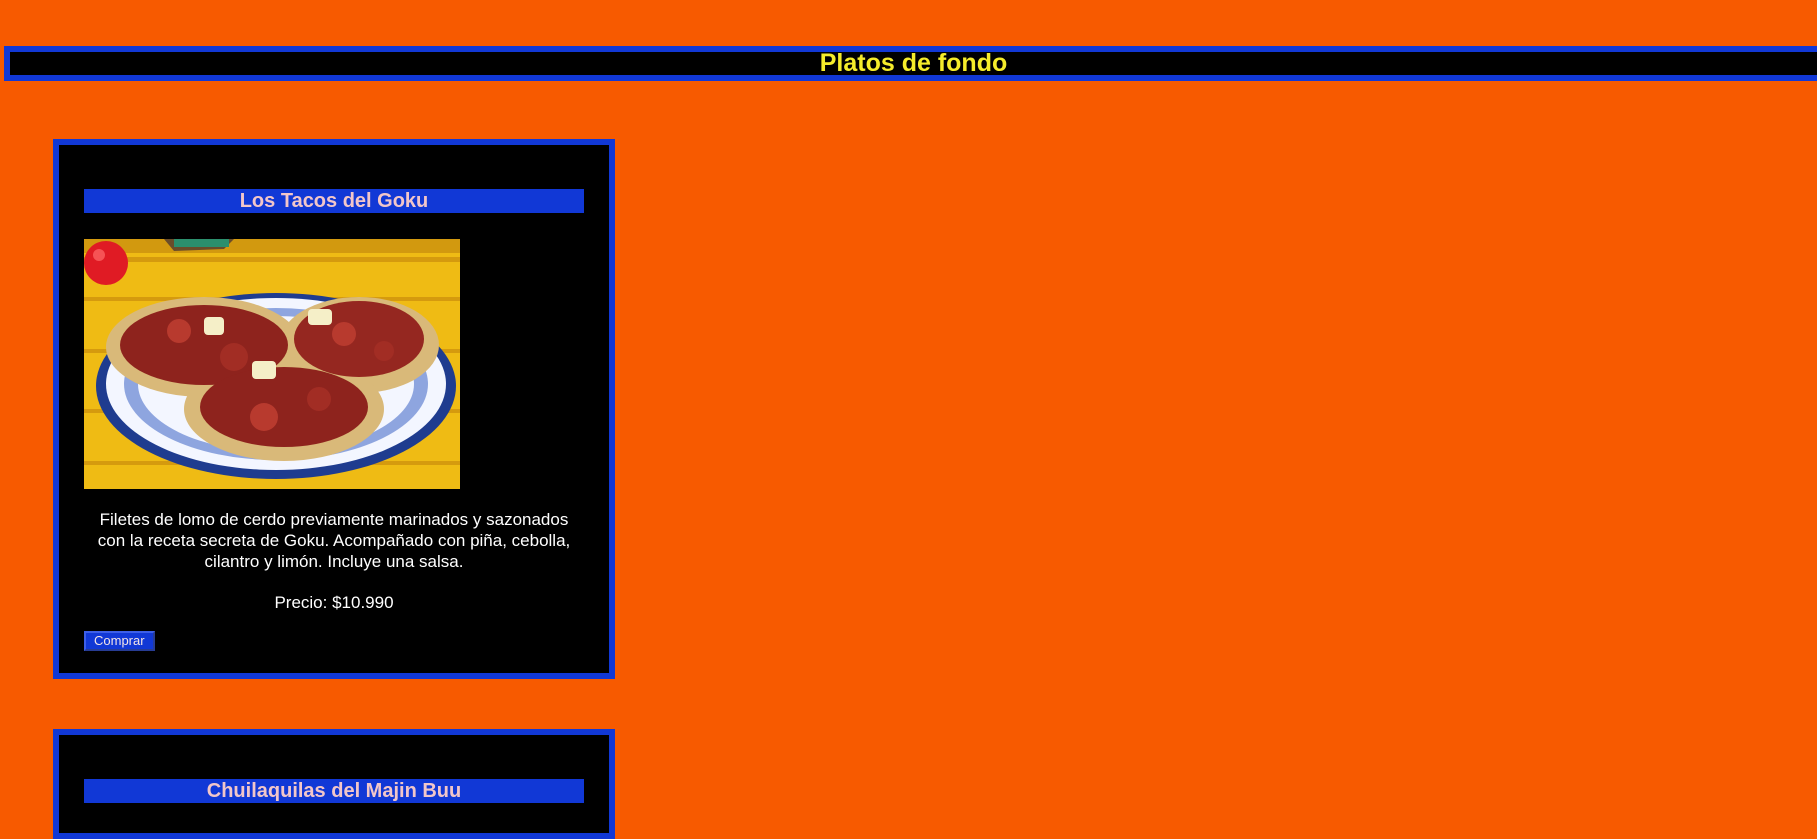  What do you see at coordinates (334, 602) in the screenshot?
I see `product-price: Precio: $10.990` at bounding box center [334, 602].